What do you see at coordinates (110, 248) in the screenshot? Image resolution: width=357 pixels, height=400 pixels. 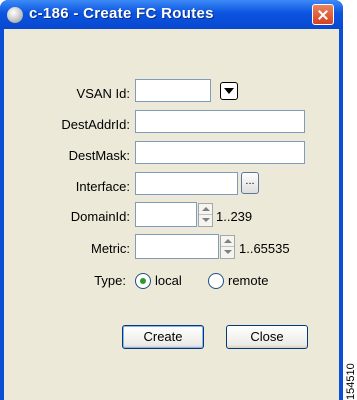 I see `metric-label: Metric:` at bounding box center [110, 248].